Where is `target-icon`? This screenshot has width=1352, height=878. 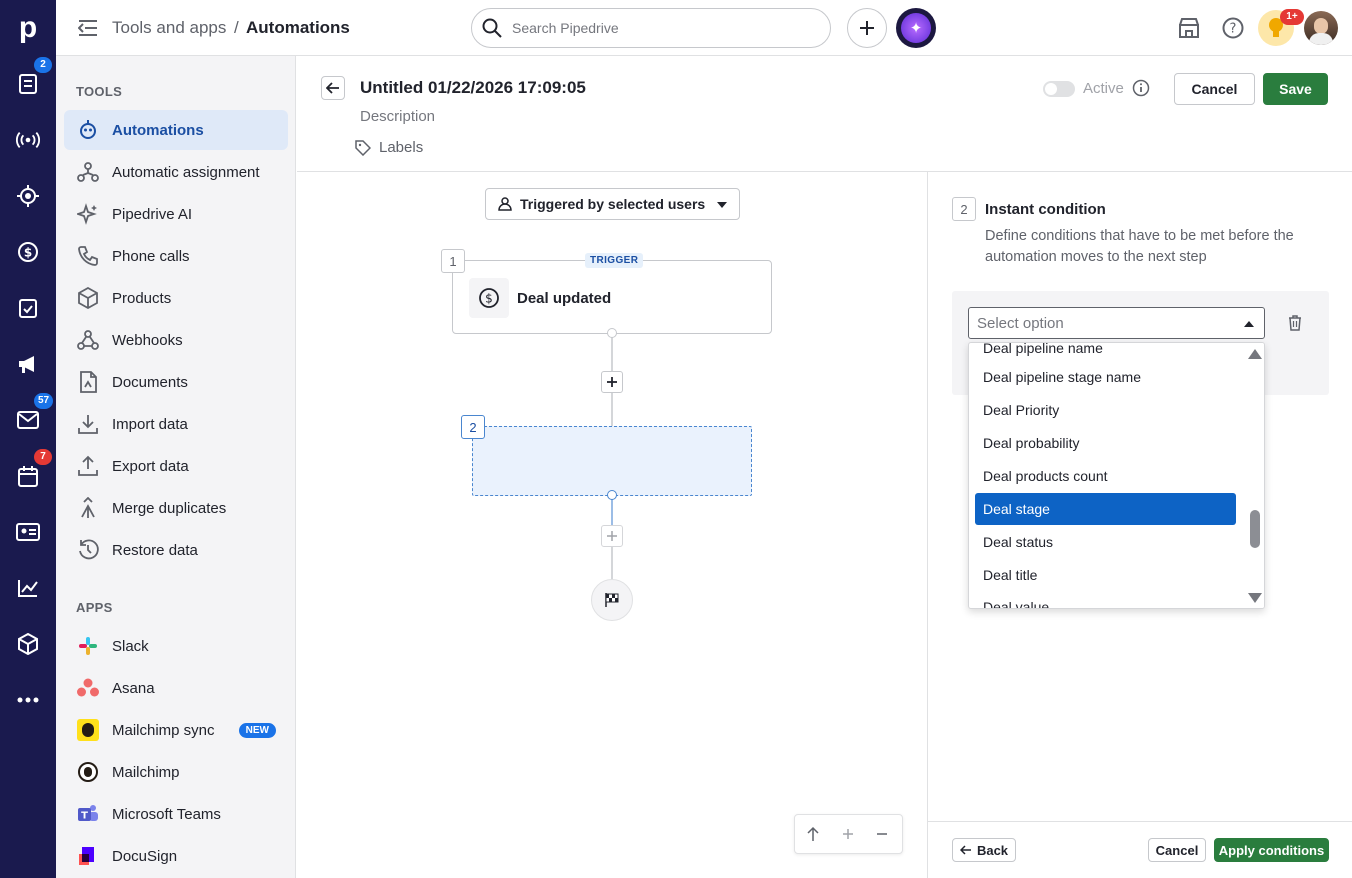
target-icon is located at coordinates (28, 196).